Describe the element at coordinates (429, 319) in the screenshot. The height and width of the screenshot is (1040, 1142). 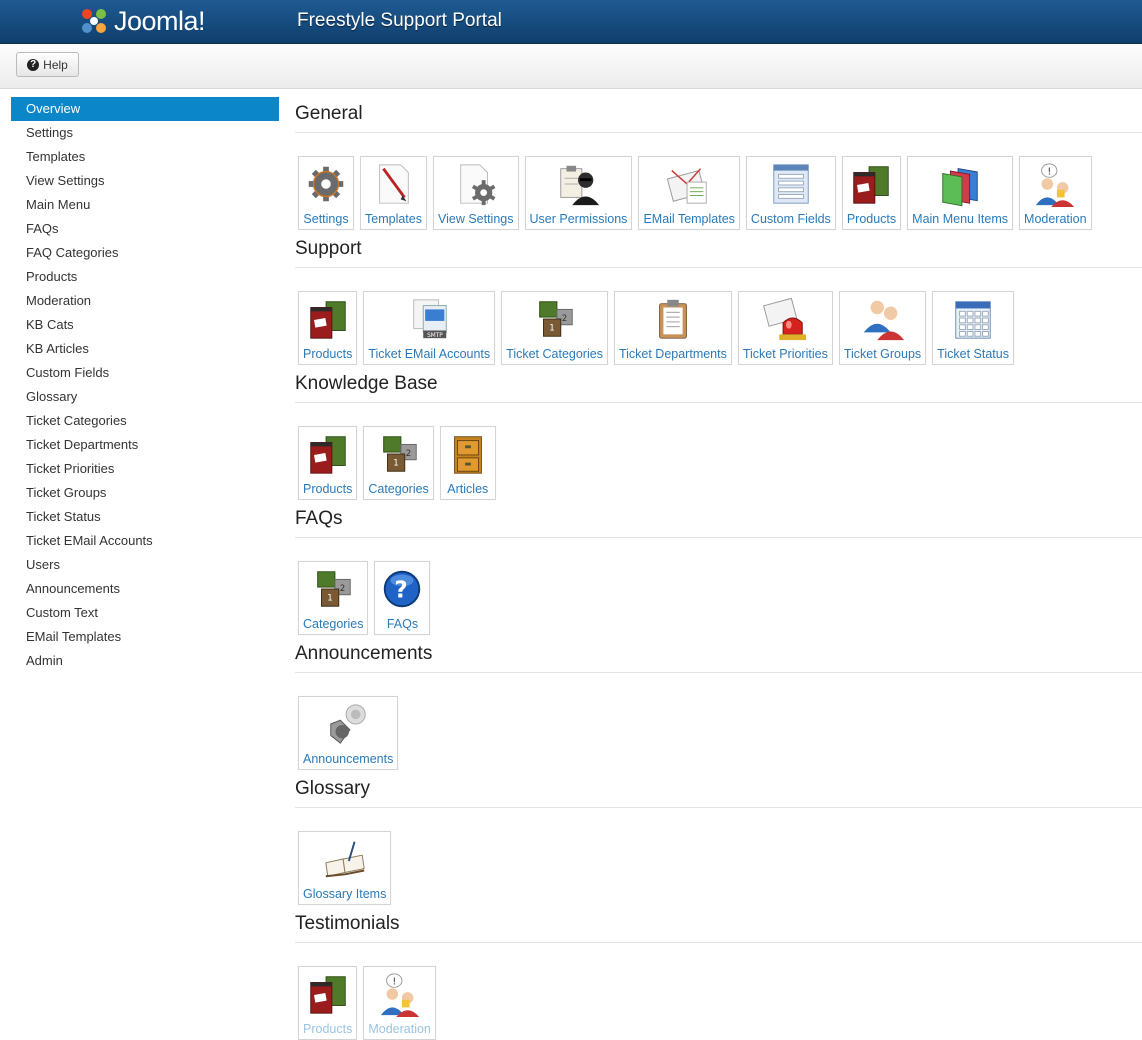
I see `smtp-server-icon: SMTP` at that location.